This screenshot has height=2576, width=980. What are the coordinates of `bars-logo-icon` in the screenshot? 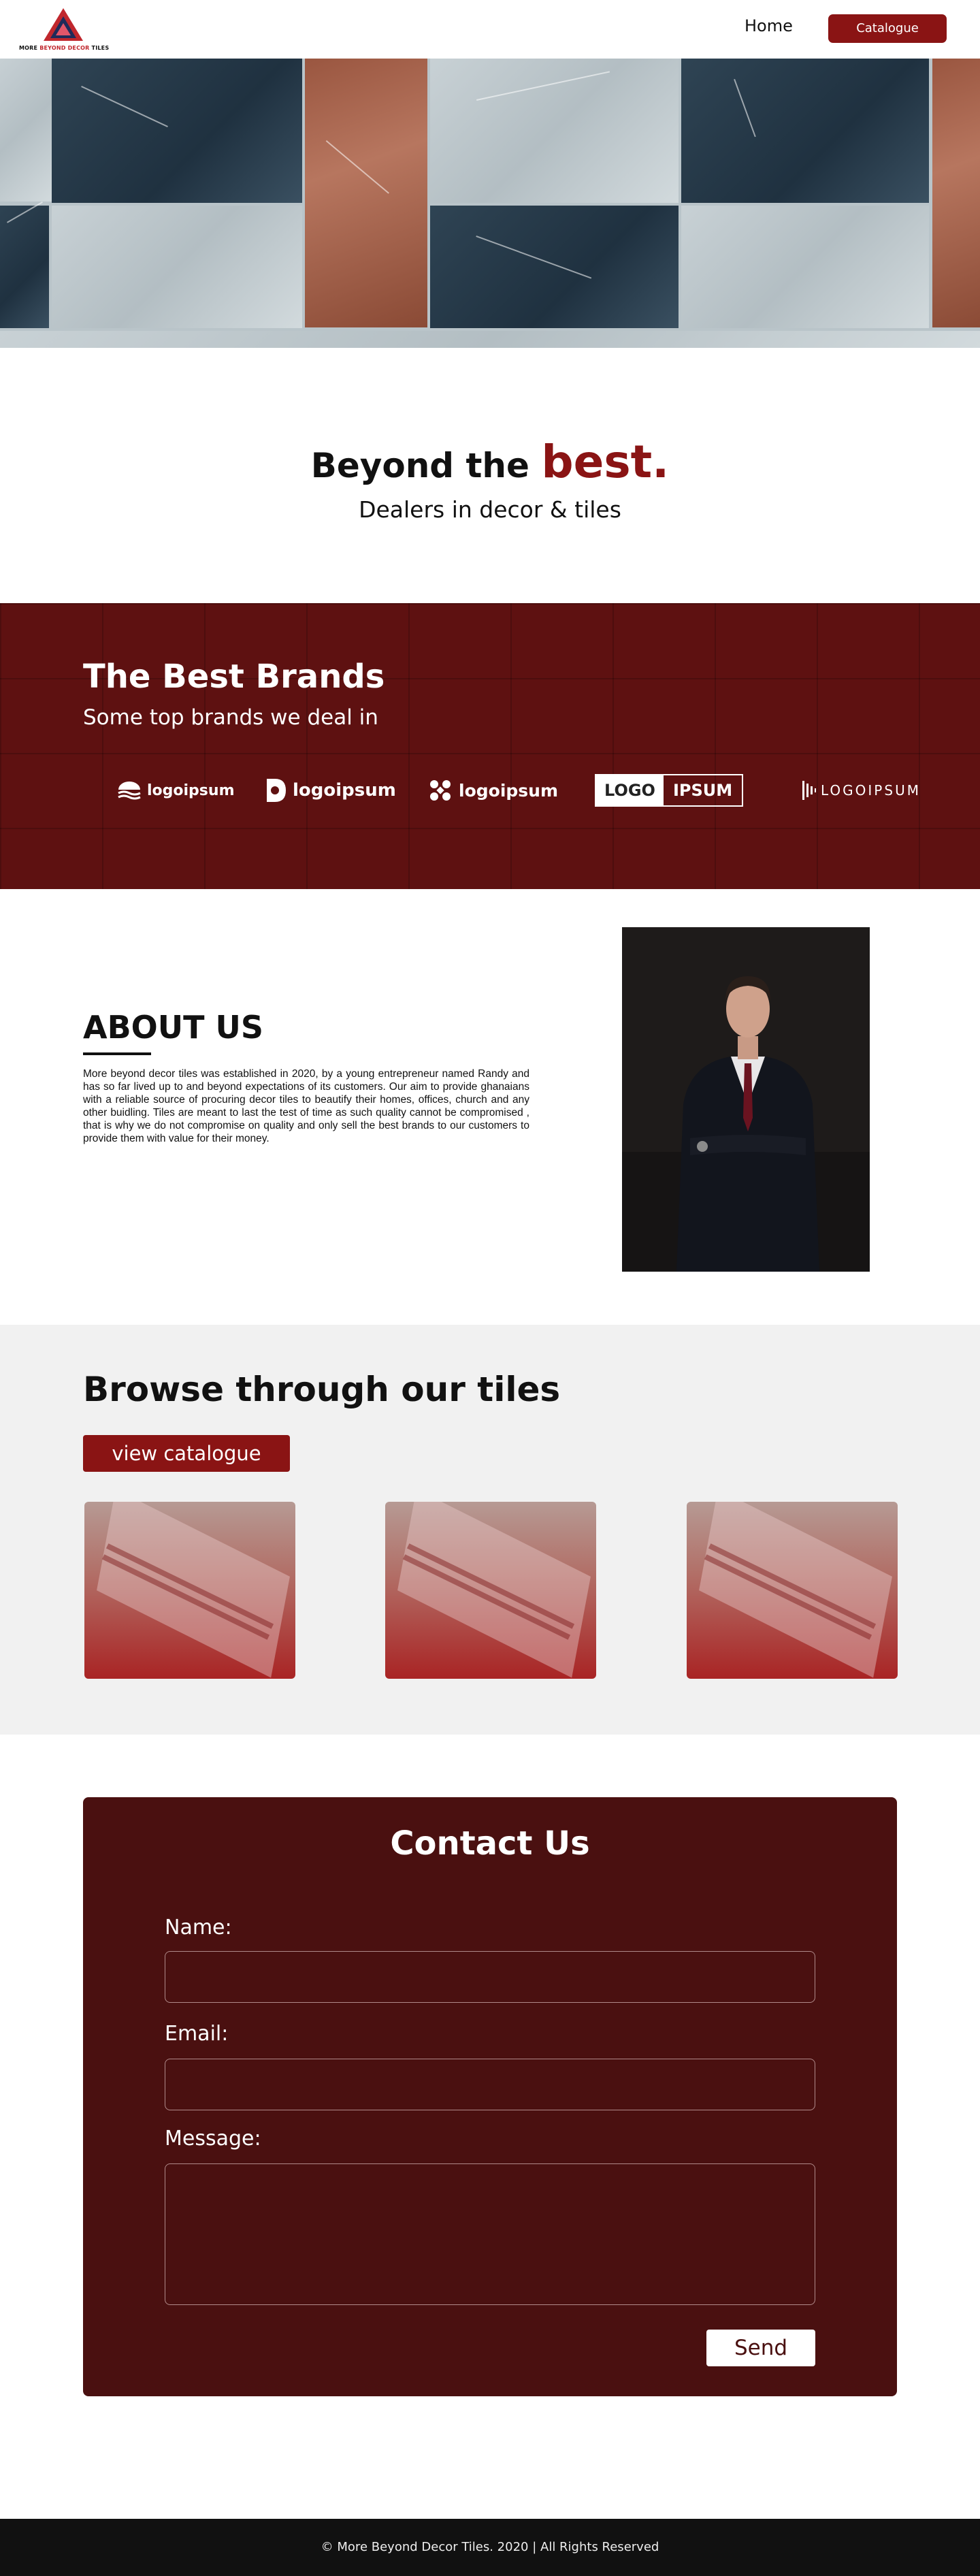 It's located at (809, 791).